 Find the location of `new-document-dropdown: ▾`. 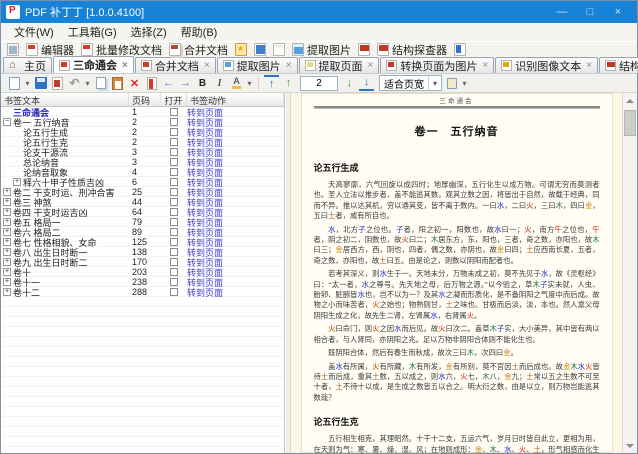

new-document-dropdown: ▾ is located at coordinates (27, 83).